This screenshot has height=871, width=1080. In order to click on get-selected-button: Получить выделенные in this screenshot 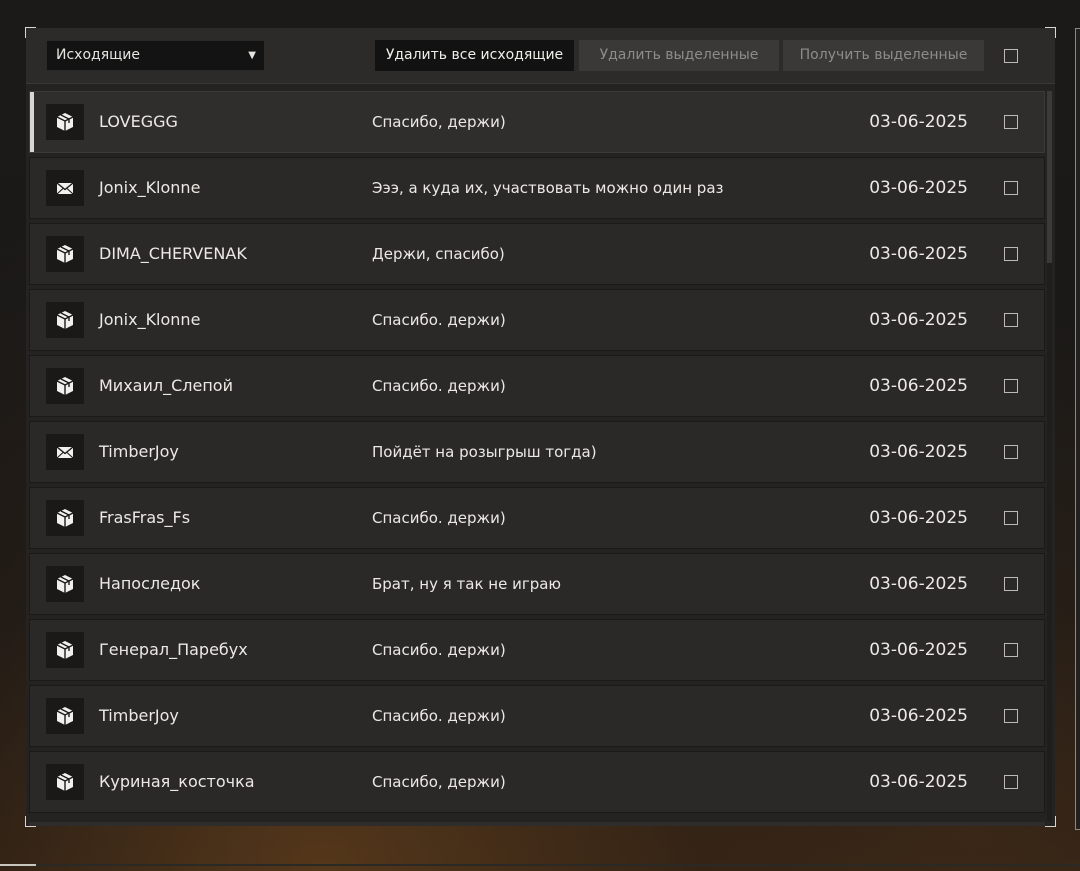, I will do `click(883, 55)`.